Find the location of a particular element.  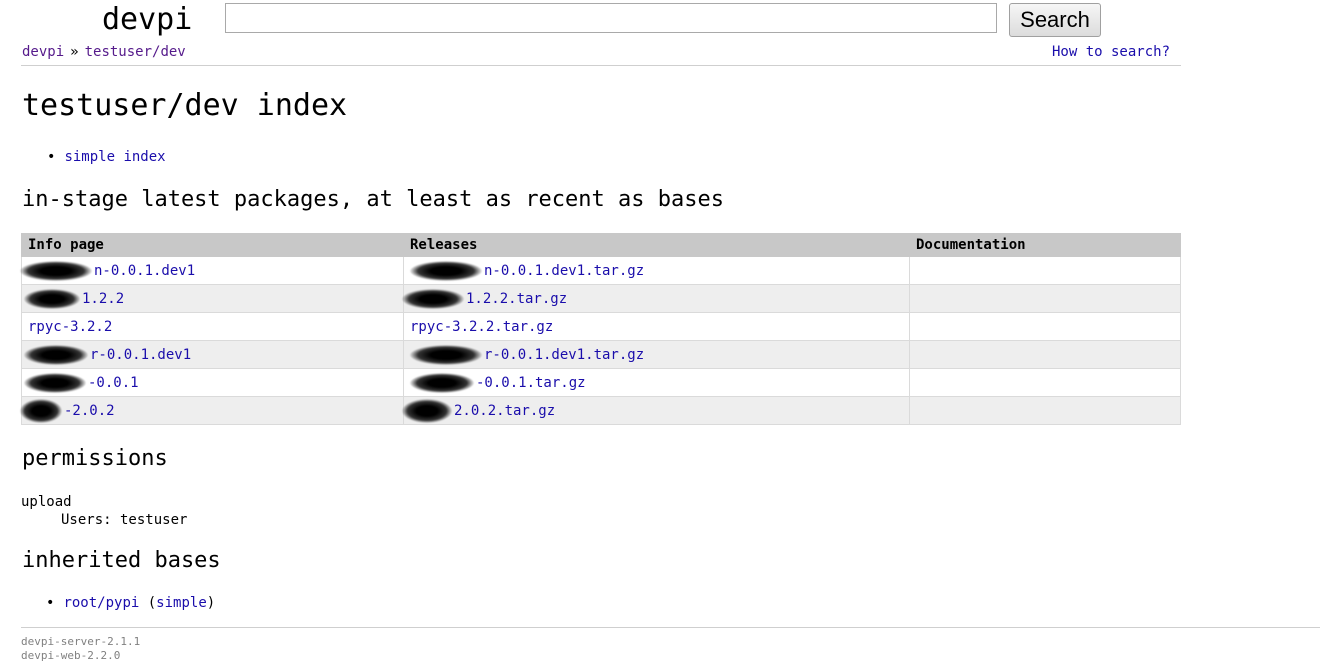

index-links-list: simple index is located at coordinates (106, 157).